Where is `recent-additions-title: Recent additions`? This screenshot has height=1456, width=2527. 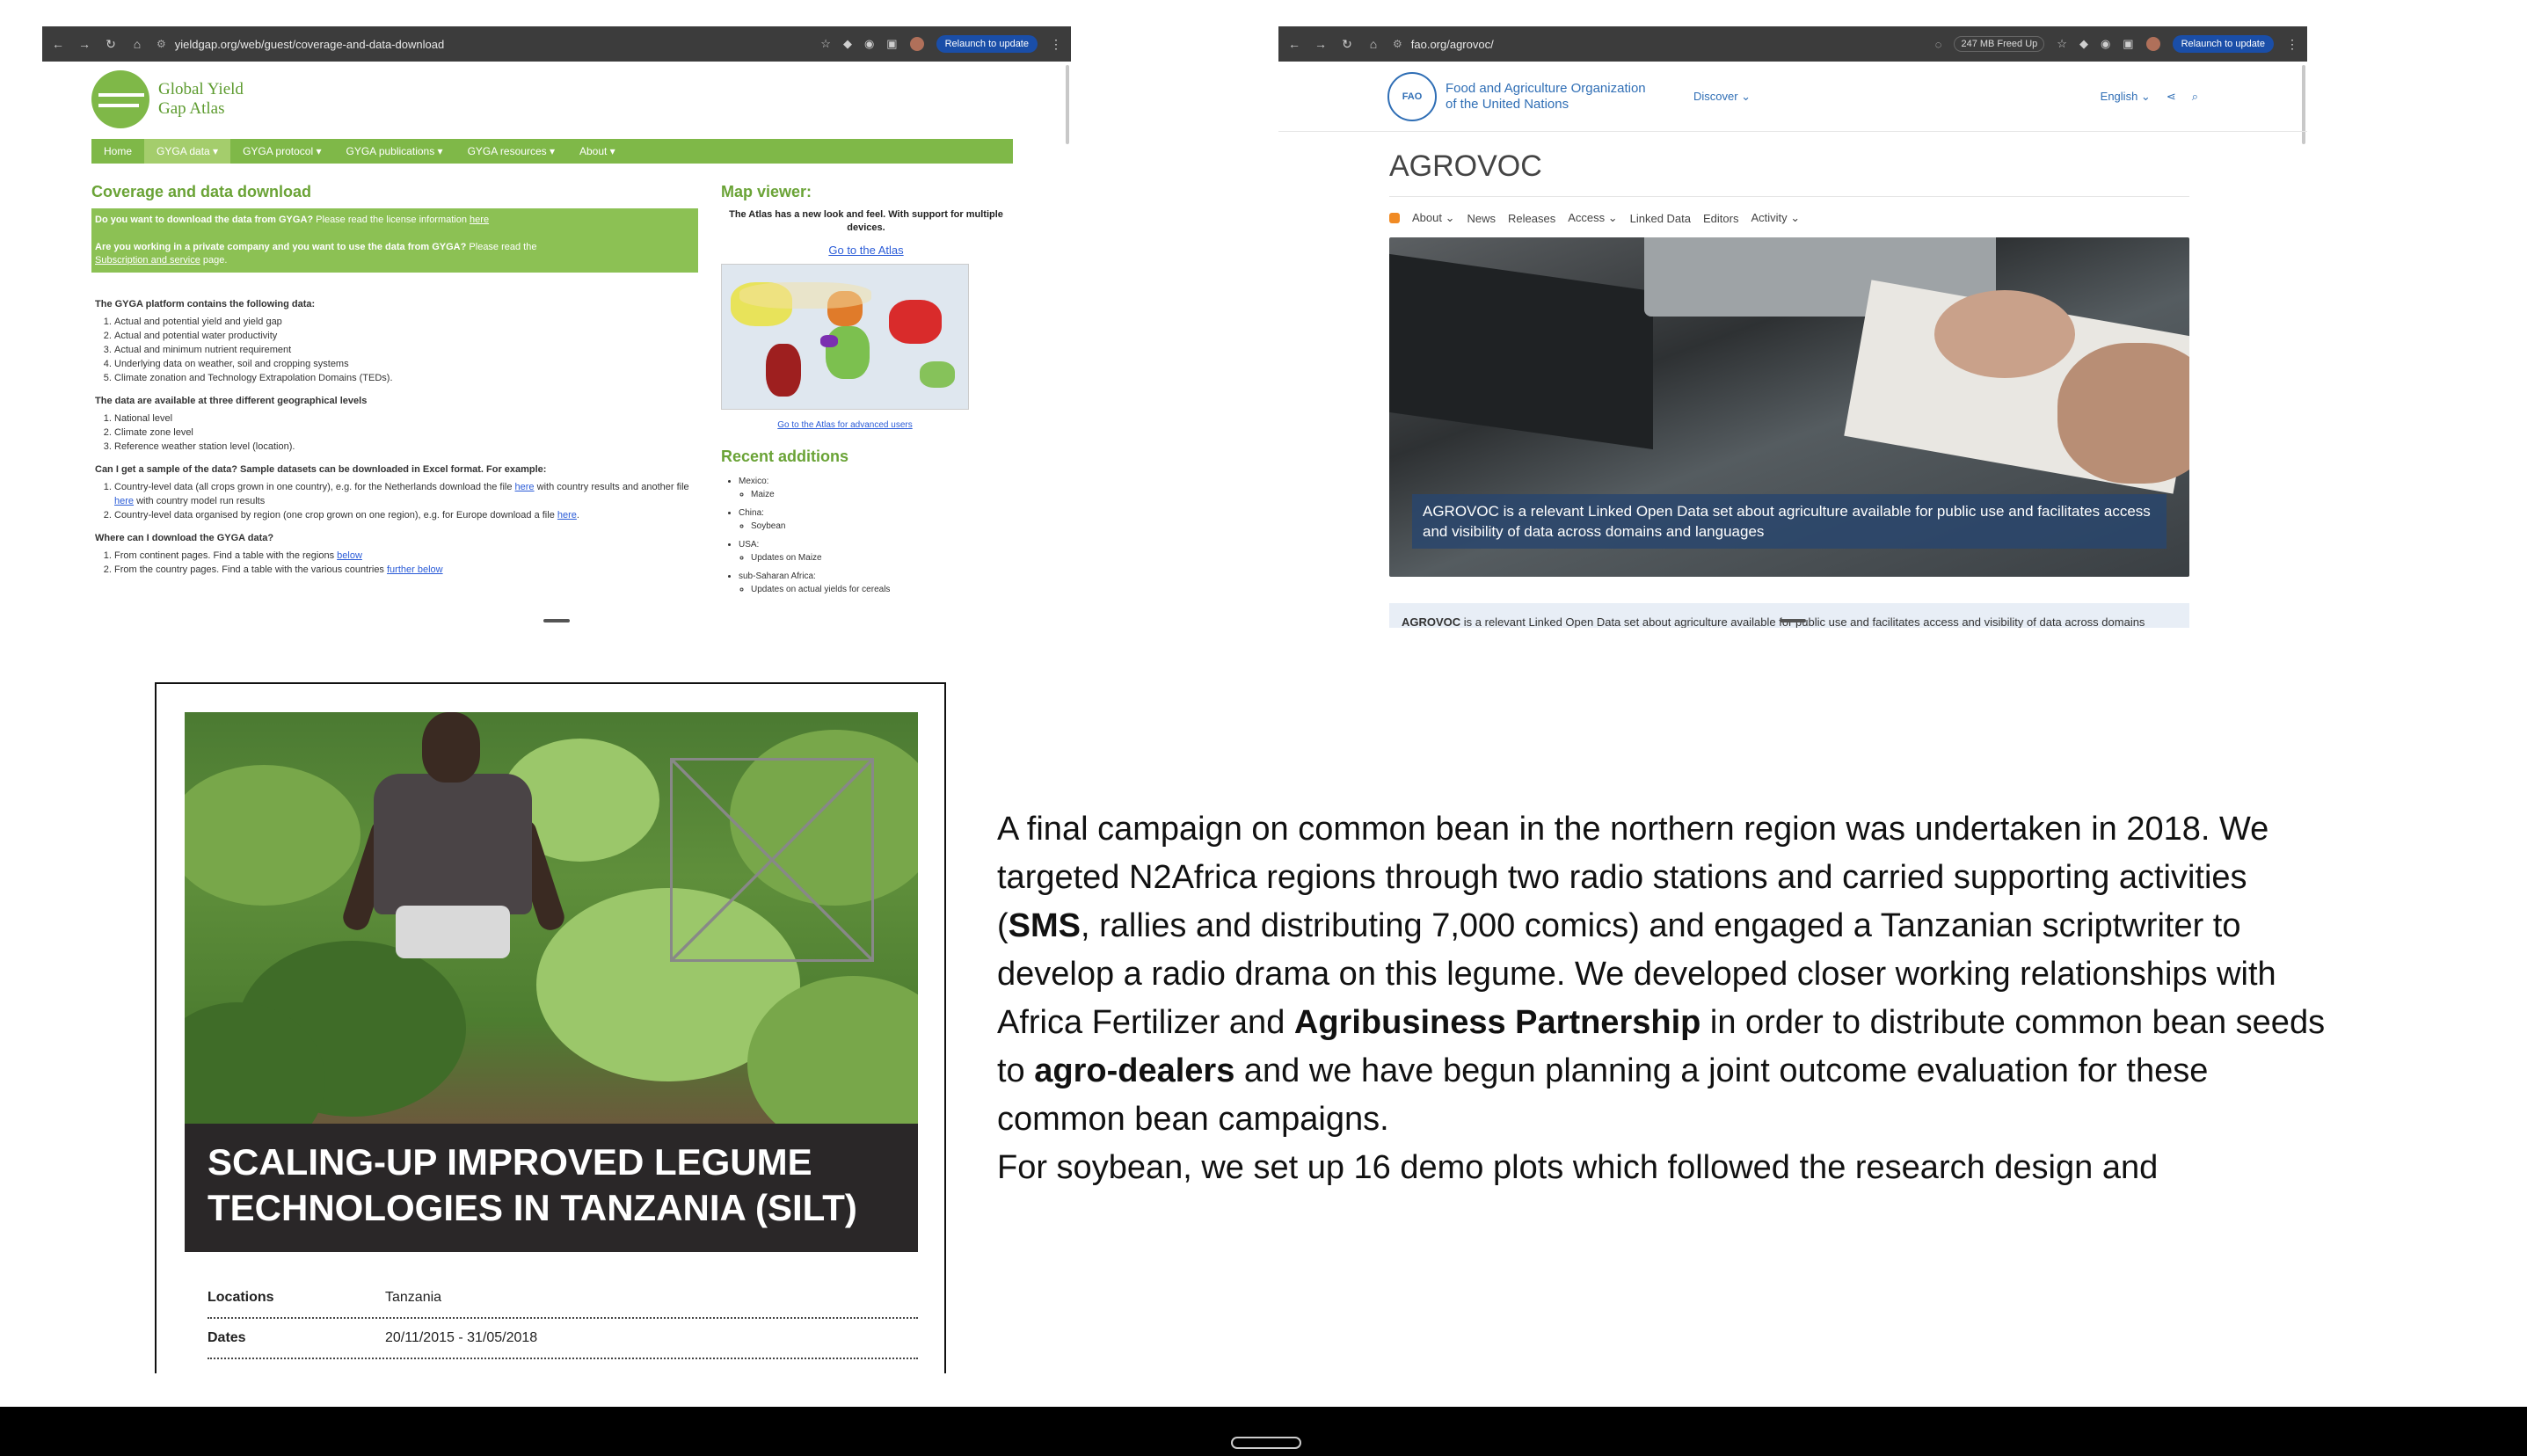 recent-additions-title: Recent additions is located at coordinates (785, 456).